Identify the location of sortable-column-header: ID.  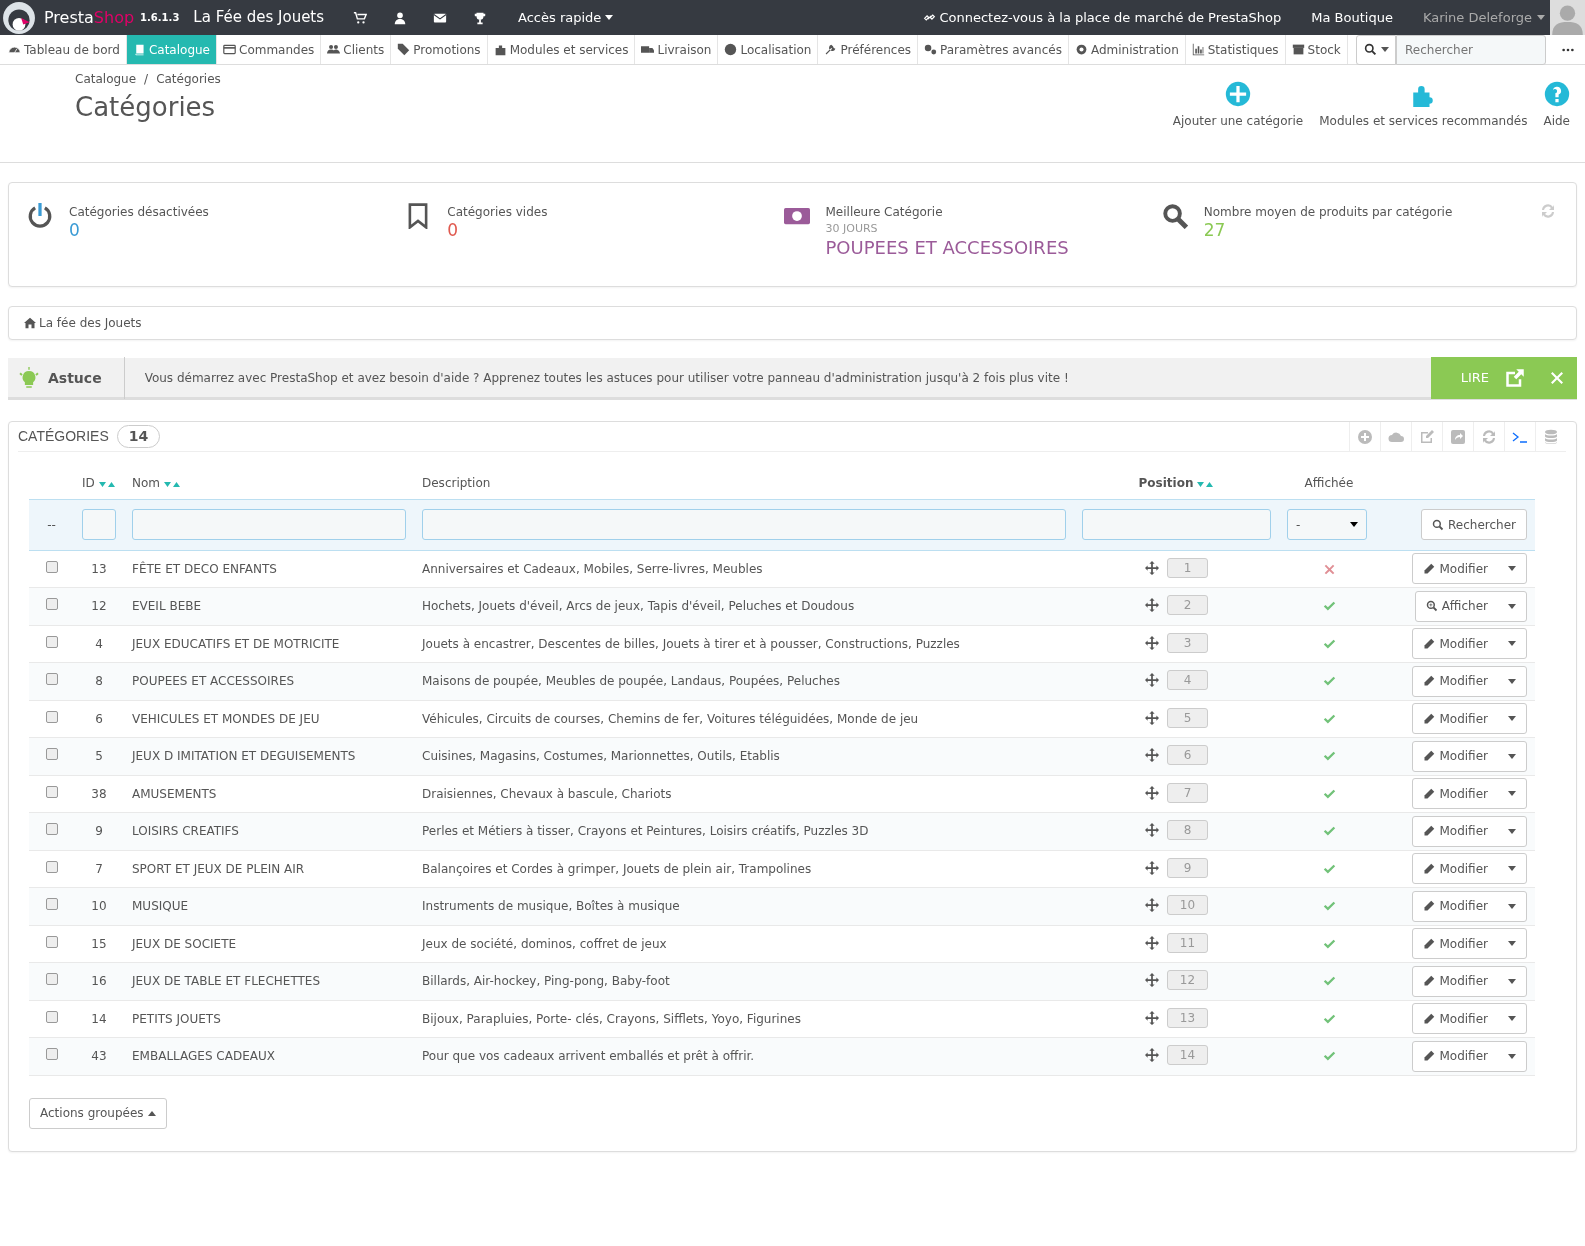
(99, 482).